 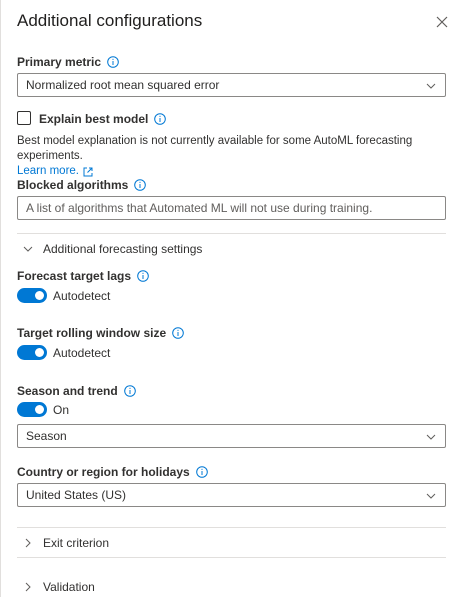 What do you see at coordinates (59, 62) in the screenshot?
I see `primary-metric-label-text: Primary metric` at bounding box center [59, 62].